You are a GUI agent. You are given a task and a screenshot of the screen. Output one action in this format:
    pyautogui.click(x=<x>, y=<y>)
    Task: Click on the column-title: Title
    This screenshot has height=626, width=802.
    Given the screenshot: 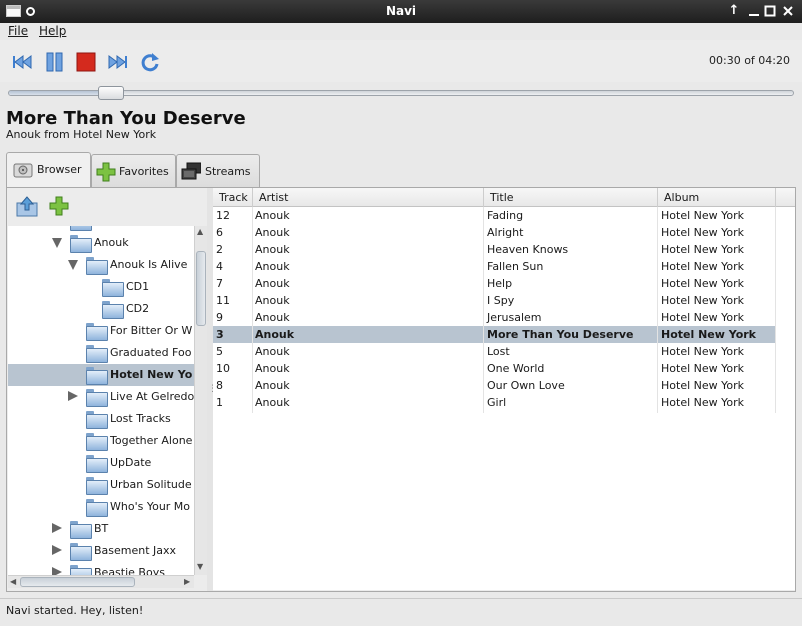 What is the action you would take?
    pyautogui.click(x=502, y=197)
    